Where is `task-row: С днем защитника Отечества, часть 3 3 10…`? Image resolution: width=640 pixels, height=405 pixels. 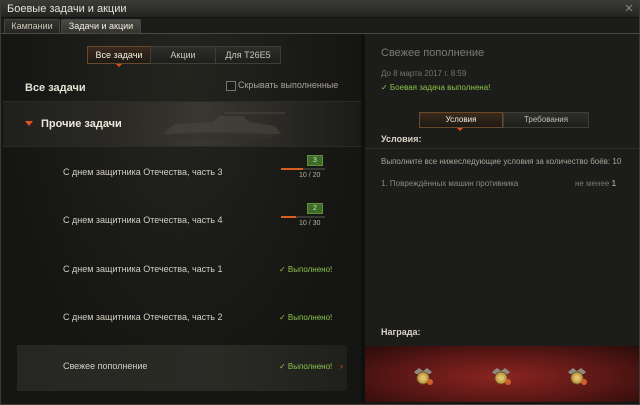
task-row: С днем защитника Отечества, часть 3 3 10… is located at coordinates (182, 174).